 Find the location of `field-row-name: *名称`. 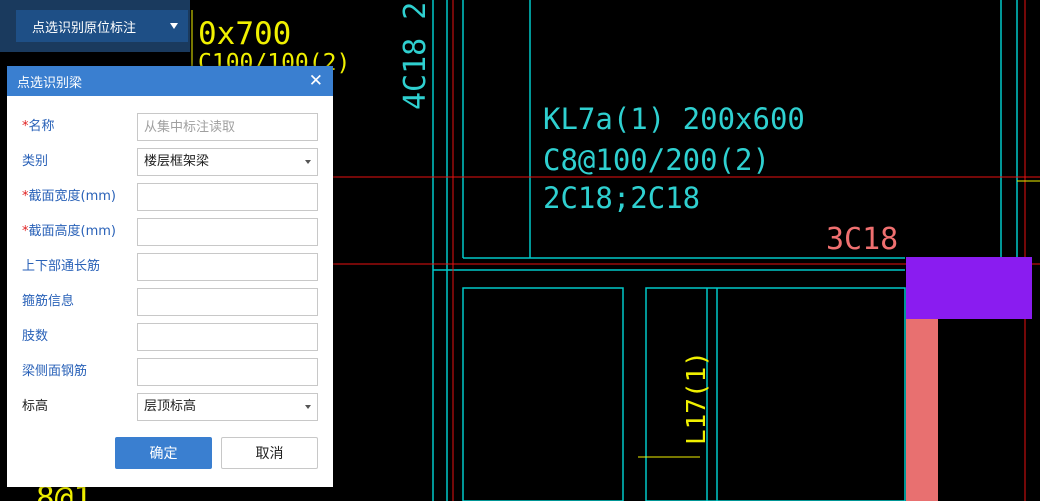

field-row-name: *名称 is located at coordinates (170, 127).